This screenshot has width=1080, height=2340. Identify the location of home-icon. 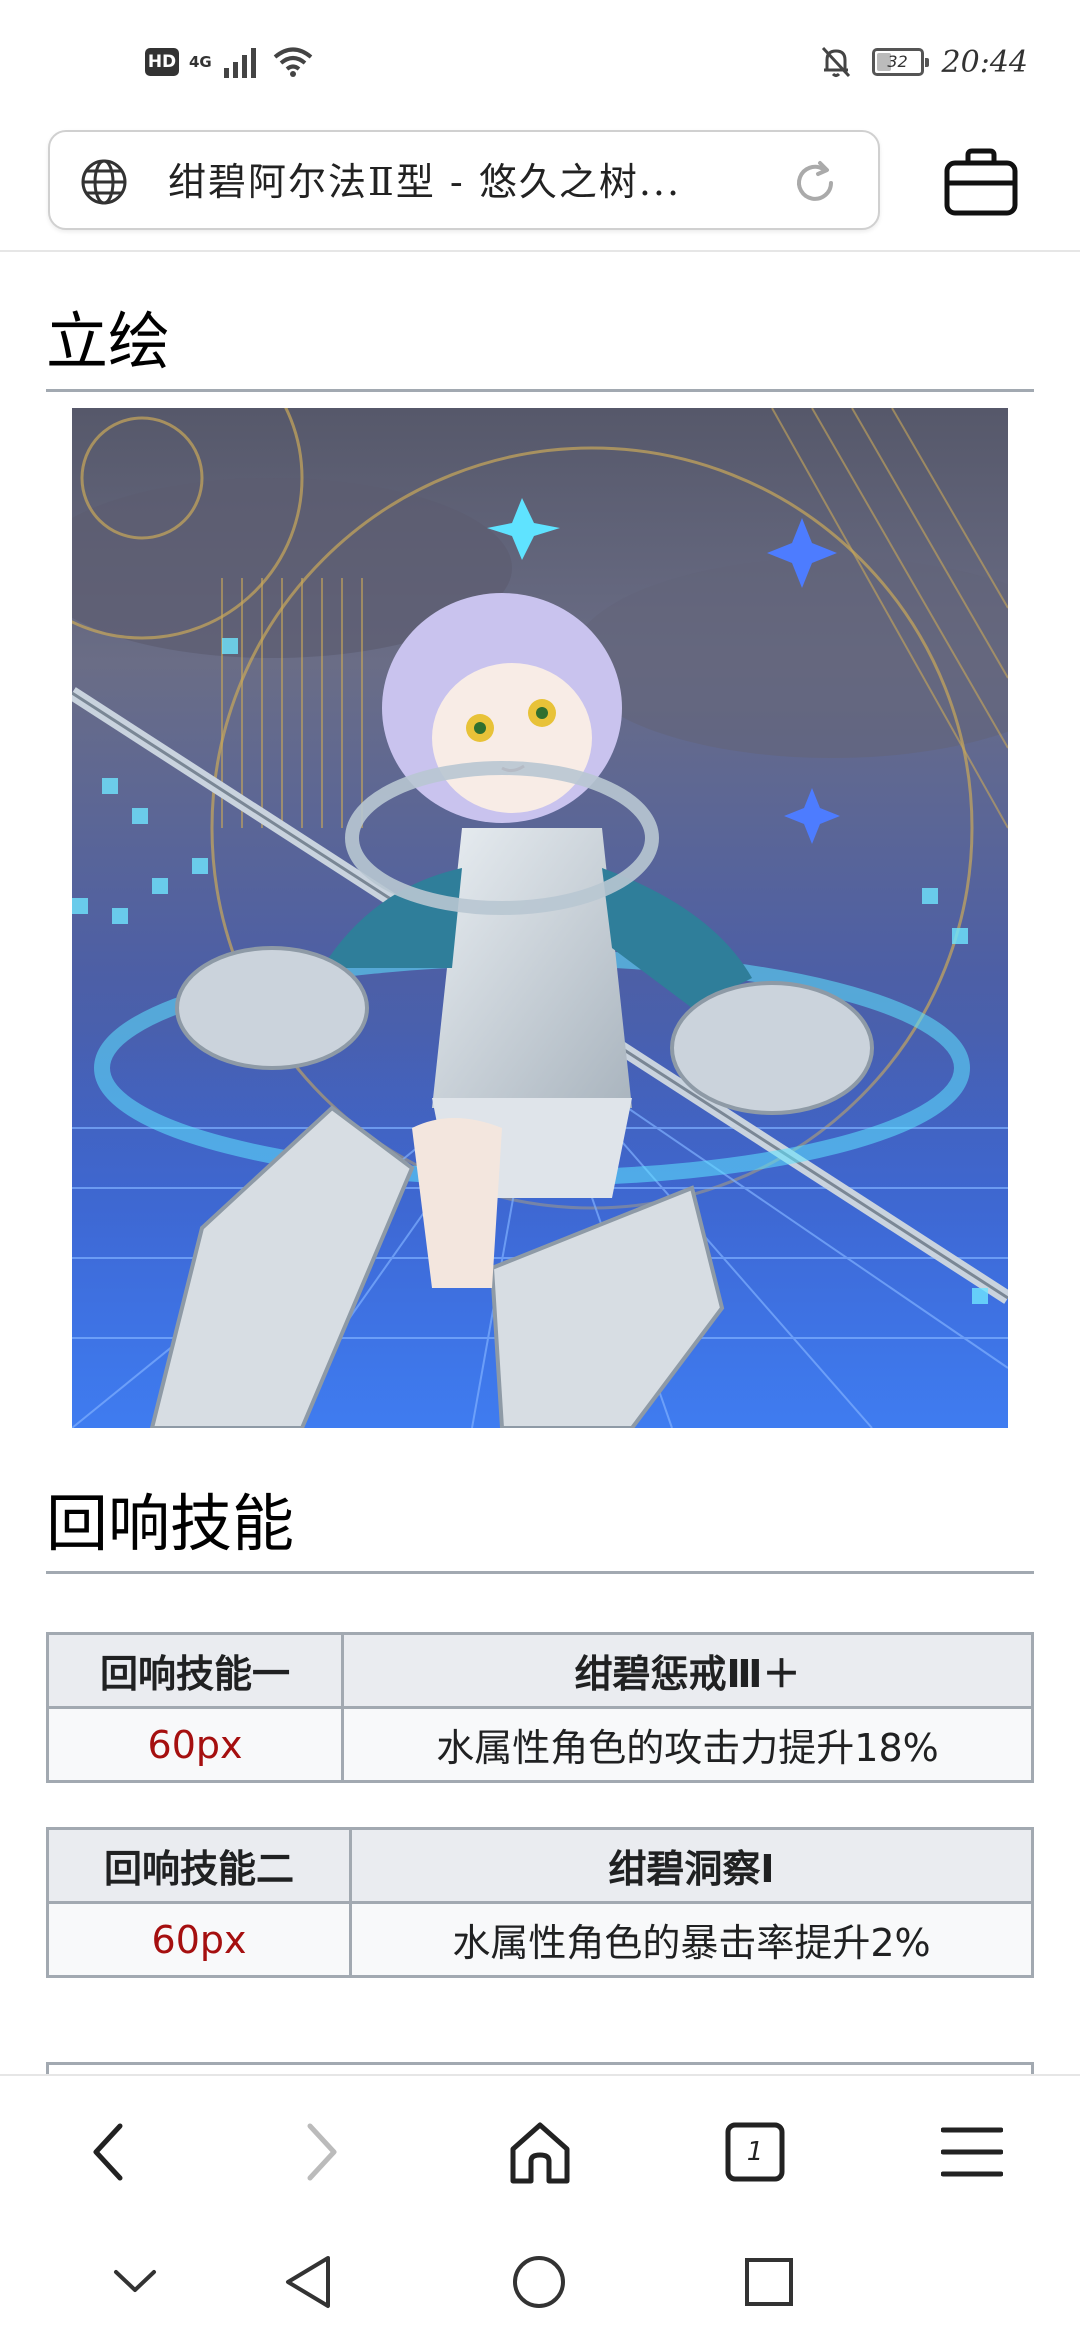
(540, 2153).